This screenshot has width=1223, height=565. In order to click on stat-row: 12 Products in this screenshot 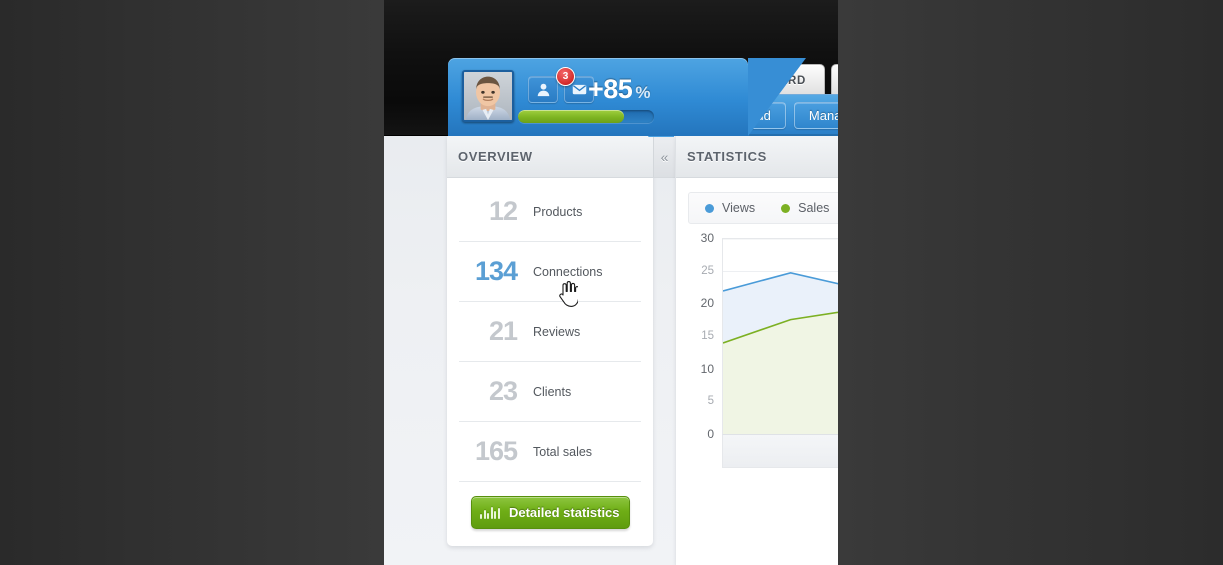, I will do `click(550, 212)`.